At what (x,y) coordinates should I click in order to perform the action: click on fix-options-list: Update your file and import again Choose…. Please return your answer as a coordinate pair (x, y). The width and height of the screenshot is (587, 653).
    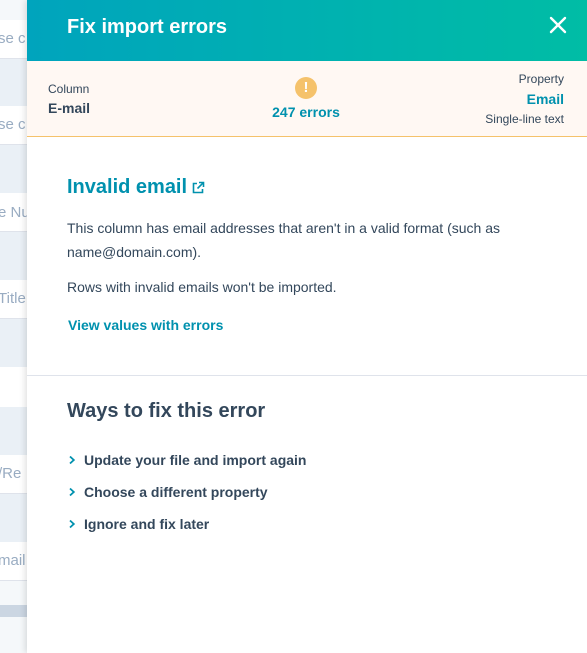
    Looking at the image, I should click on (312, 492).